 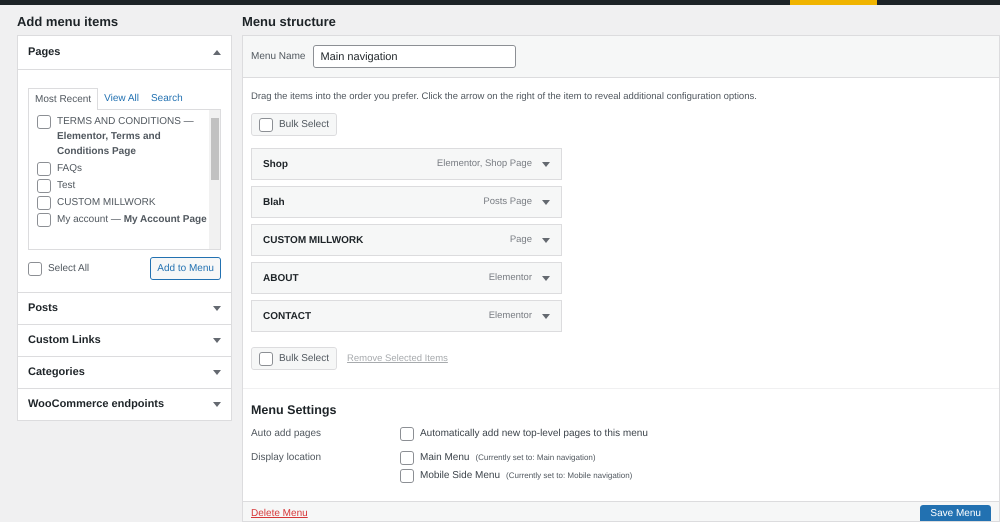 I want to click on tab: Search, so click(x=166, y=98).